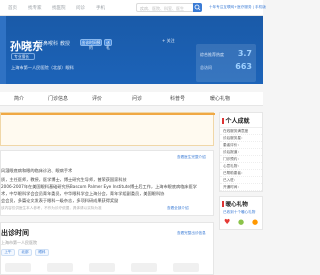 The height and width of the screenshot is (275, 320). What do you see at coordinates (3, 50) in the screenshot?
I see `avatar` at bounding box center [3, 50].